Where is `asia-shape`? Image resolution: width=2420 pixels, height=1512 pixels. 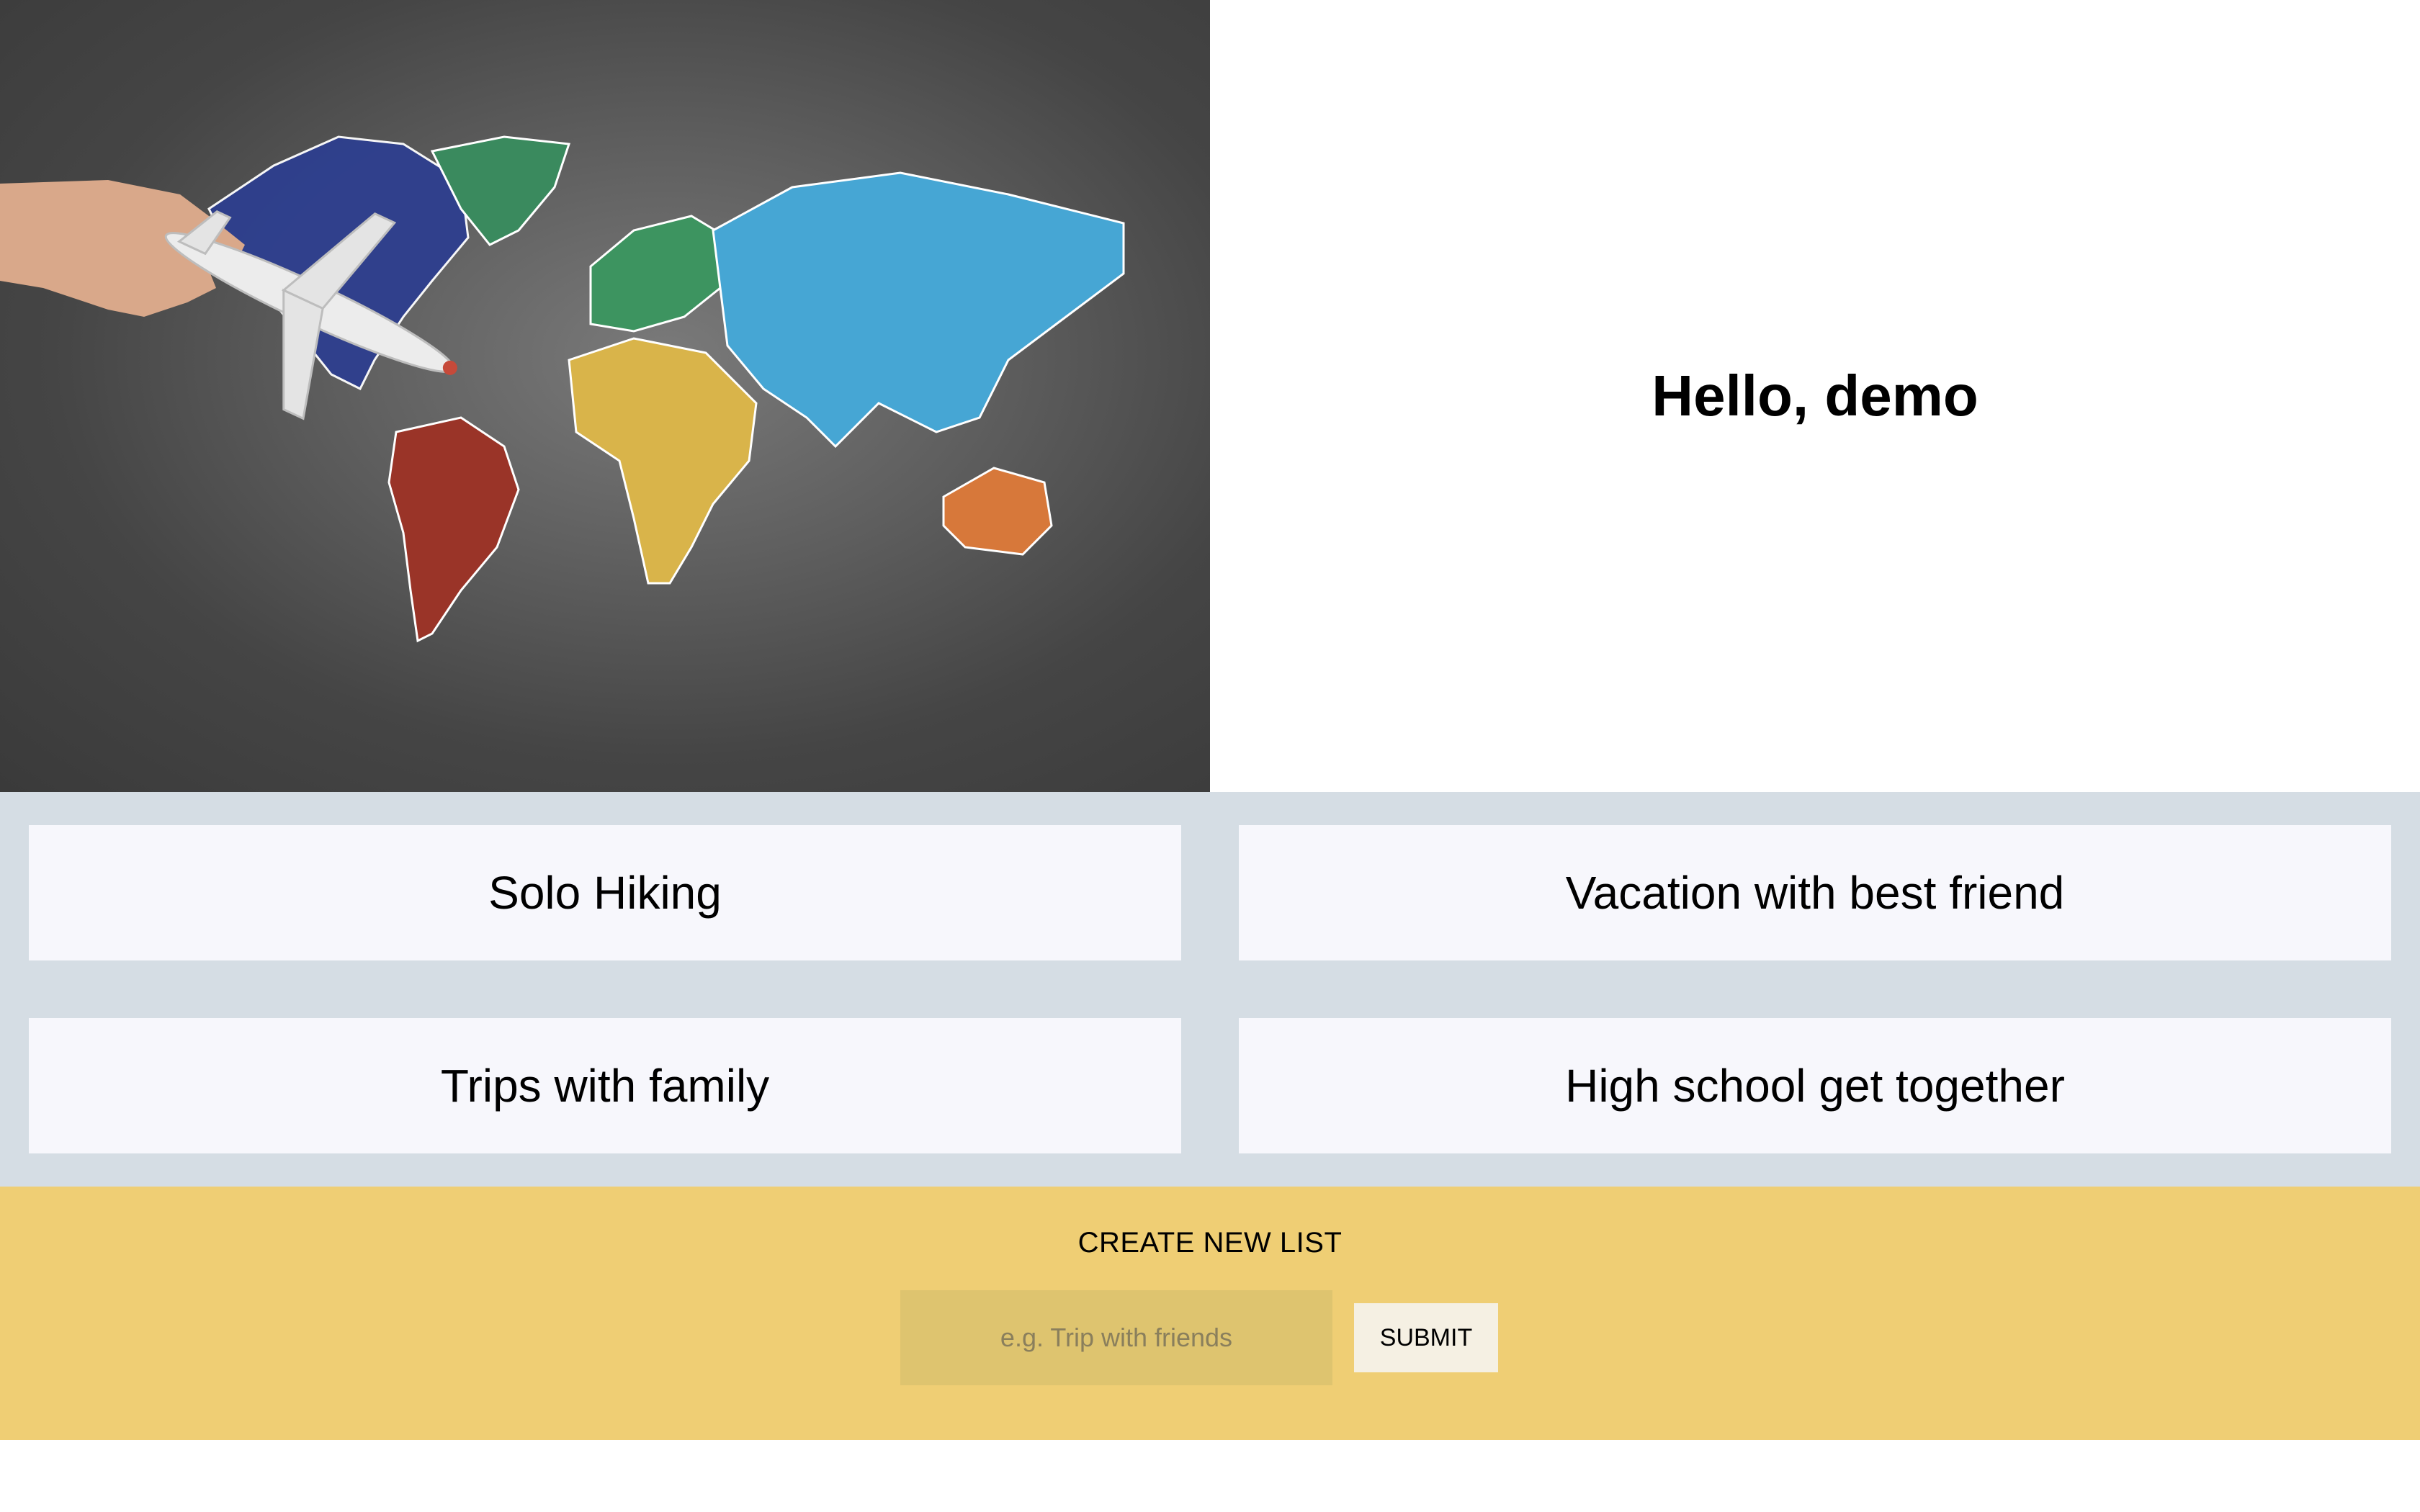
asia-shape is located at coordinates (918, 310).